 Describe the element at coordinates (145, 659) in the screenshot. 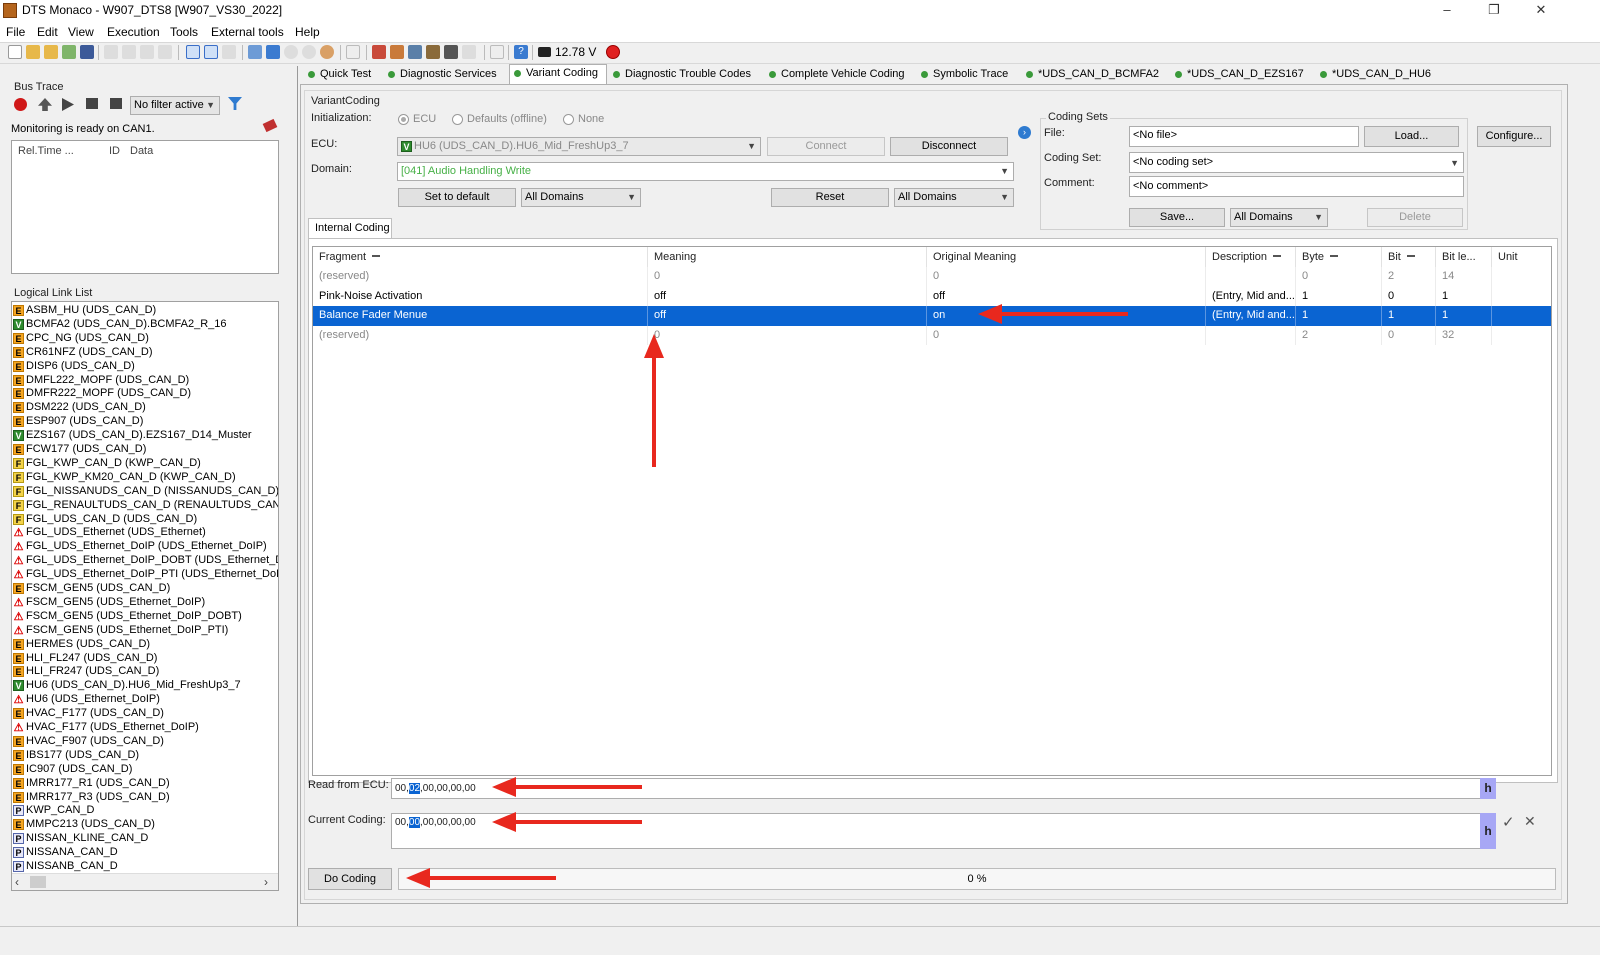

I see `logical-link-item: E HLI_FL247 (UDS_CAN_D)` at that location.